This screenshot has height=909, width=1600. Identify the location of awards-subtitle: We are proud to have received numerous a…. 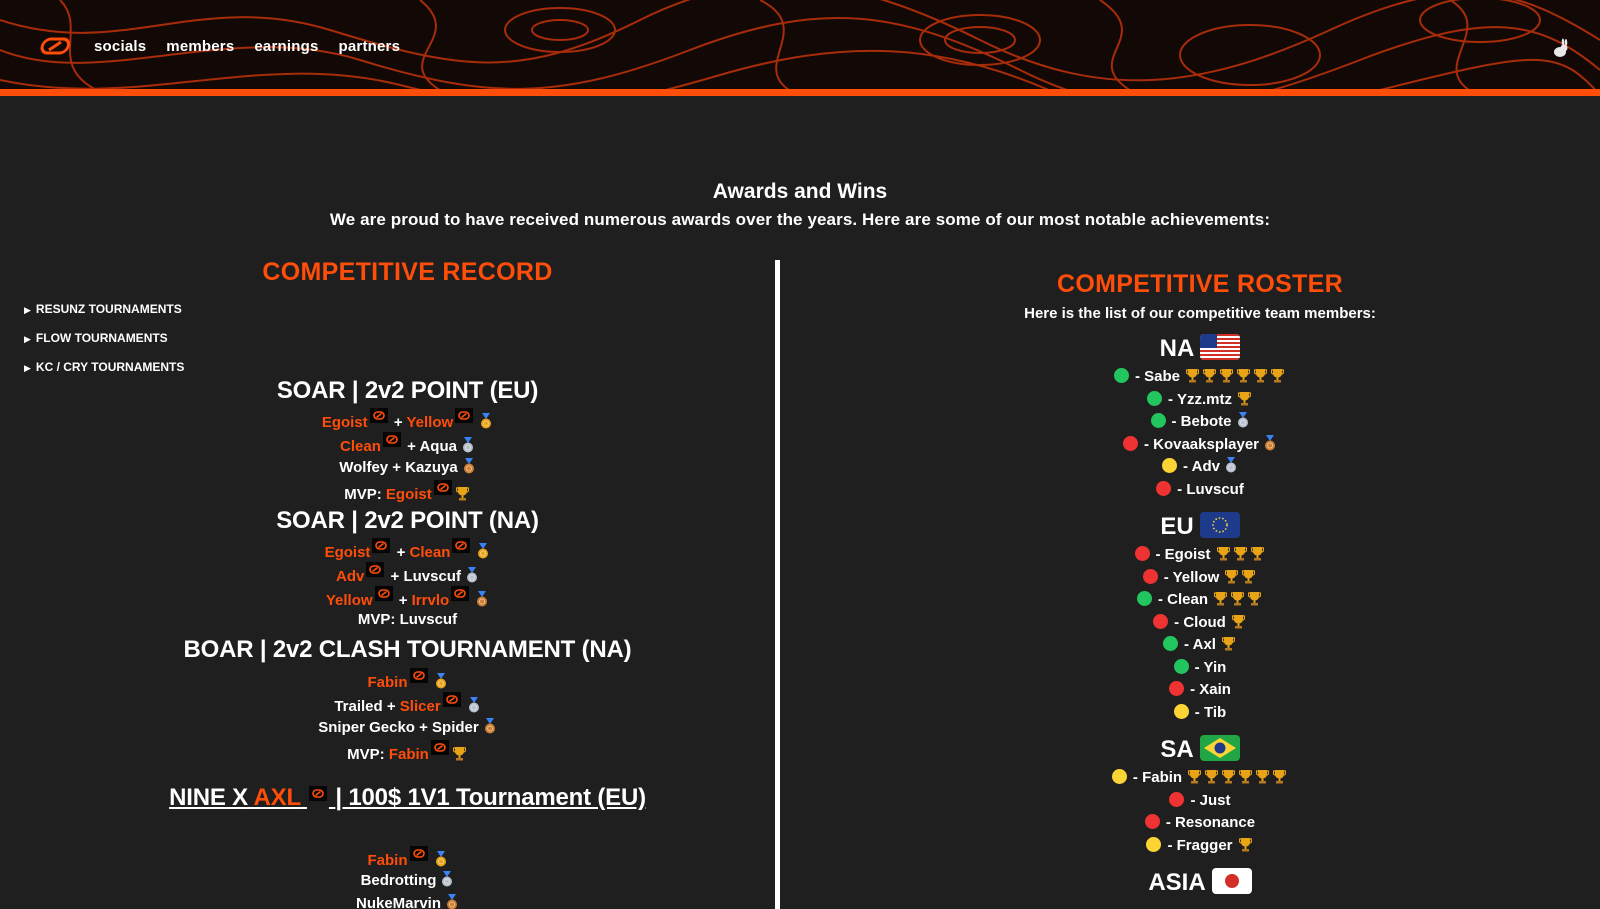
(800, 219).